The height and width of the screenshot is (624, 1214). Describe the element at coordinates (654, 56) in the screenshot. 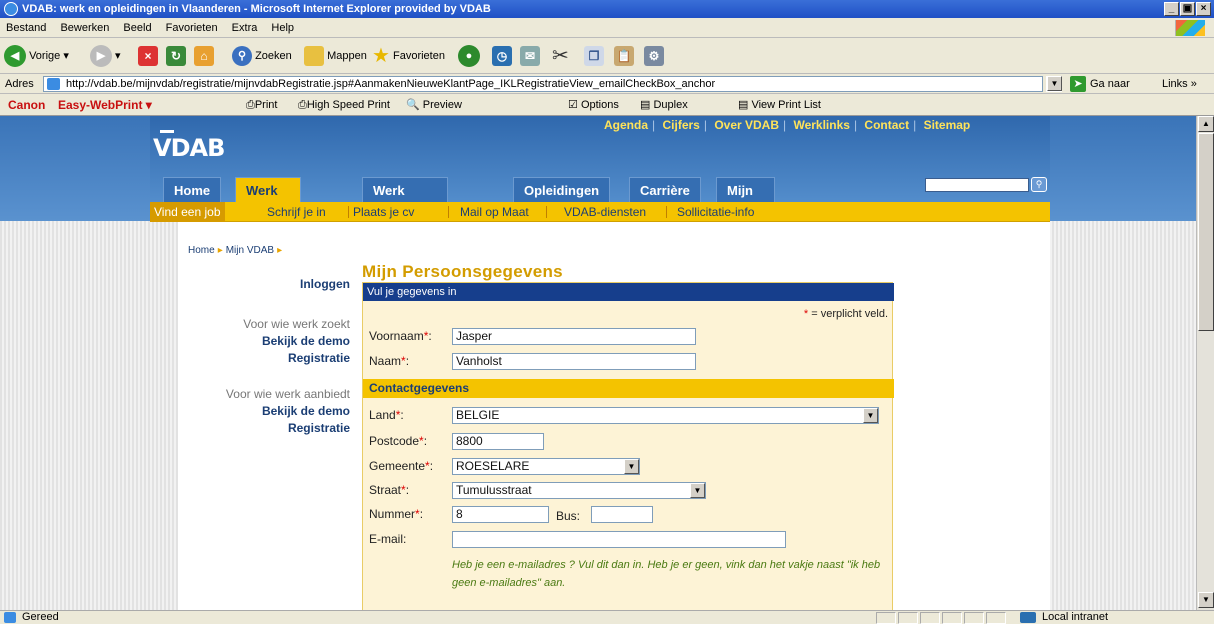

I see `tools-button: ⚙` at that location.